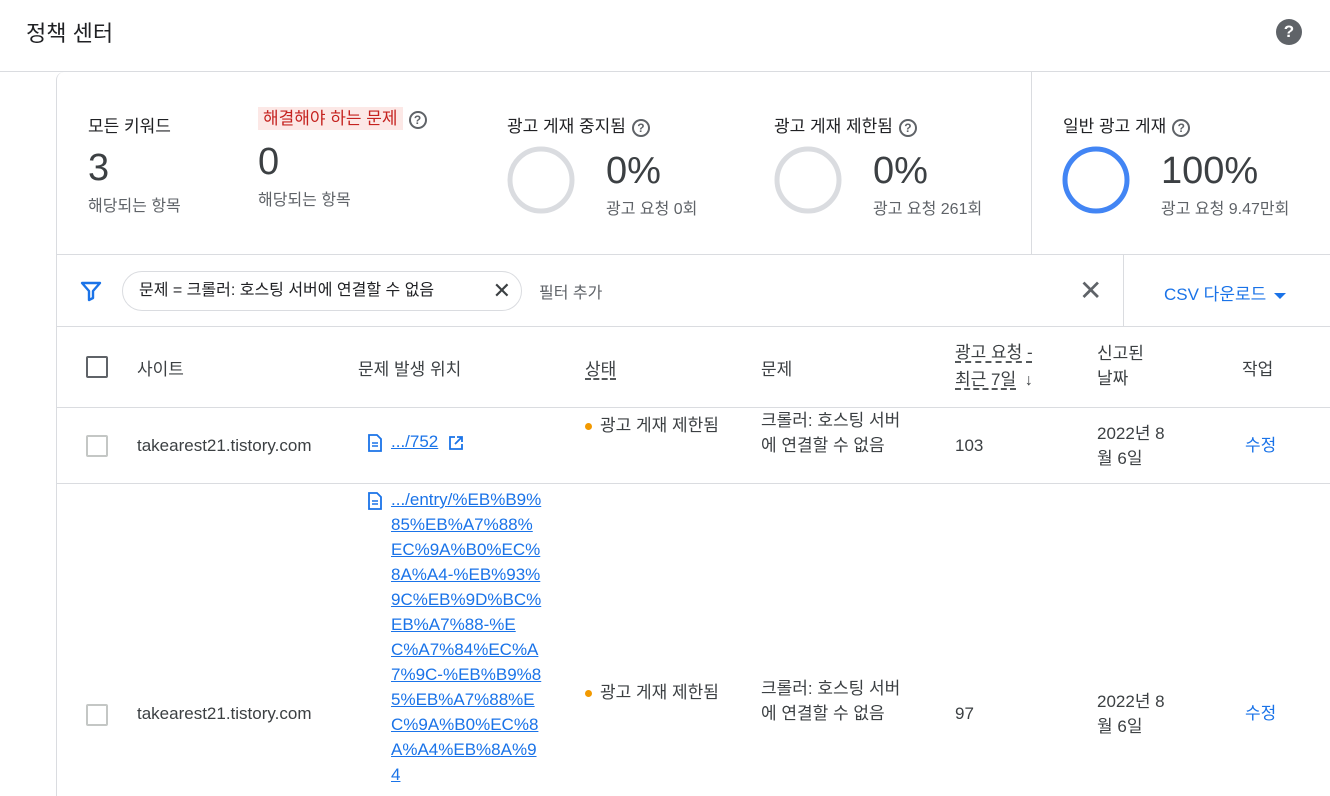  Describe the element at coordinates (1258, 369) in the screenshot. I see `column-header-action: 작업` at that location.